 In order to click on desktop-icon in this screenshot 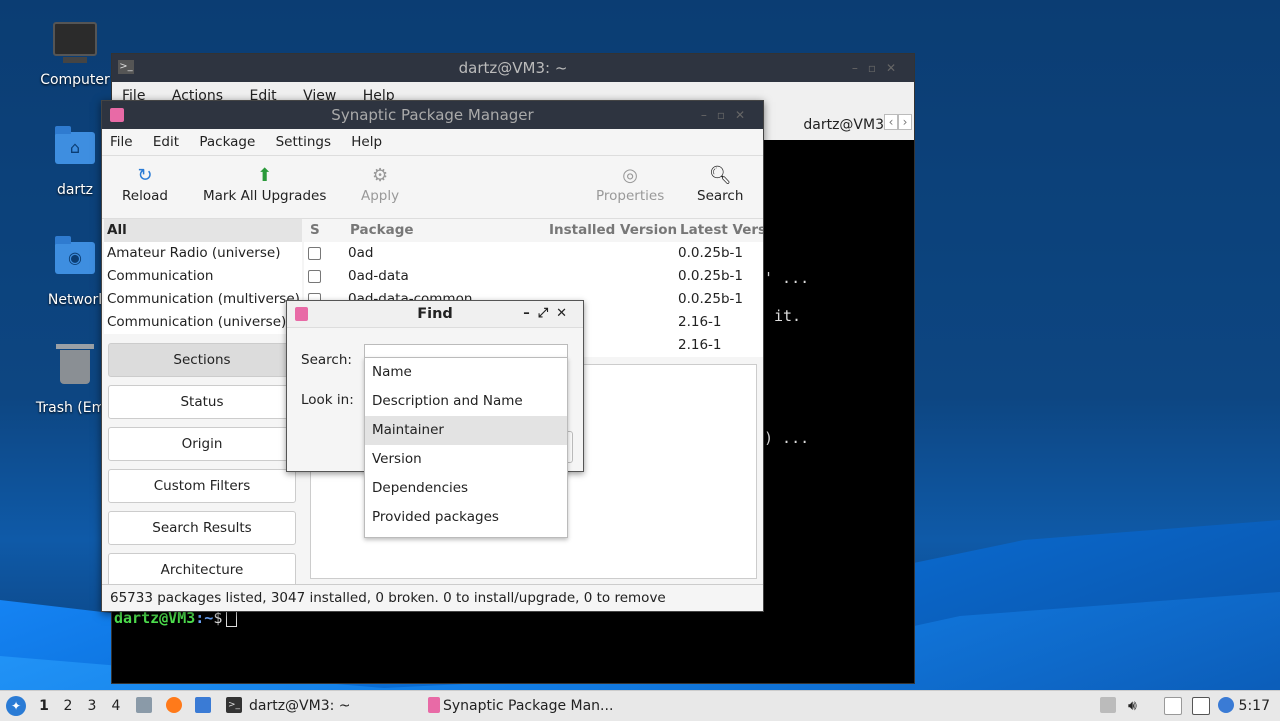, I will do `click(203, 705)`.